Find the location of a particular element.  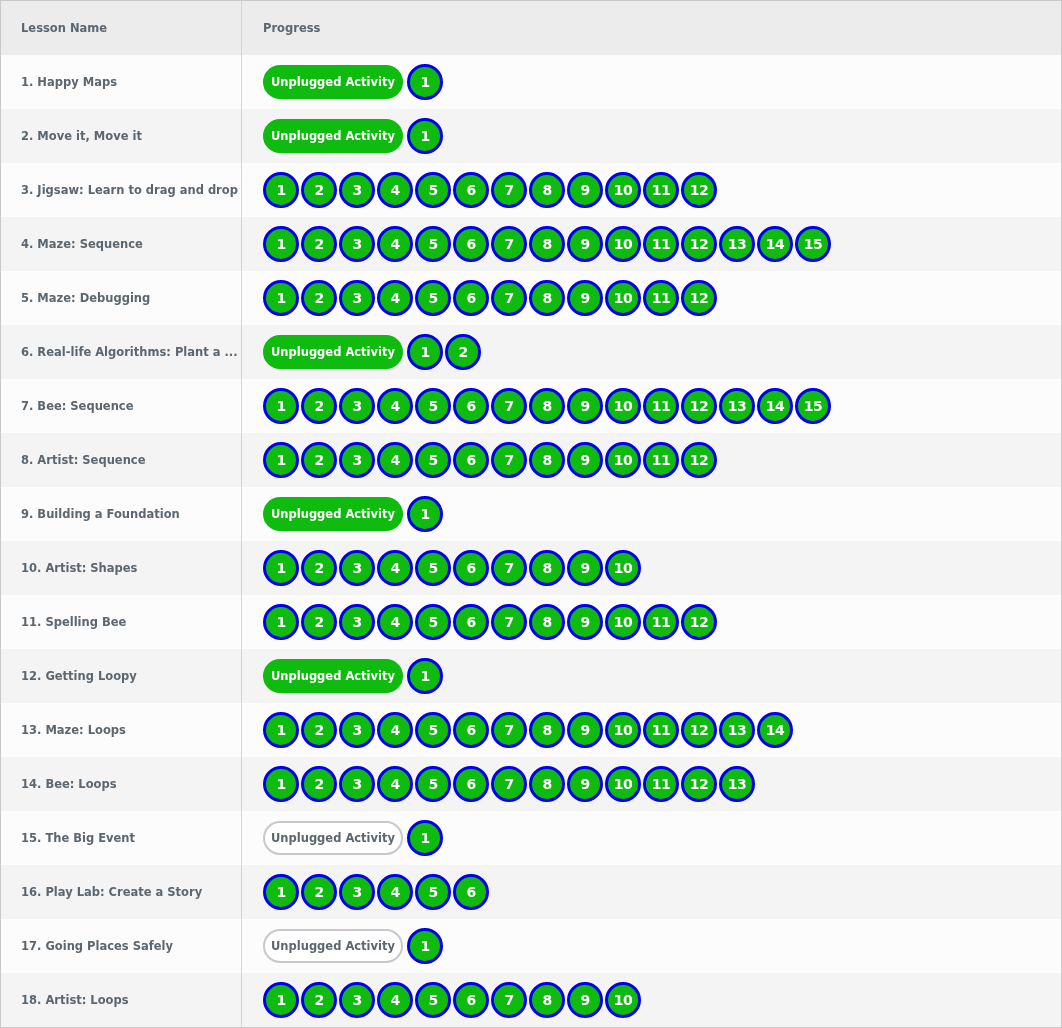

level-bubble: 15 is located at coordinates (813, 244).